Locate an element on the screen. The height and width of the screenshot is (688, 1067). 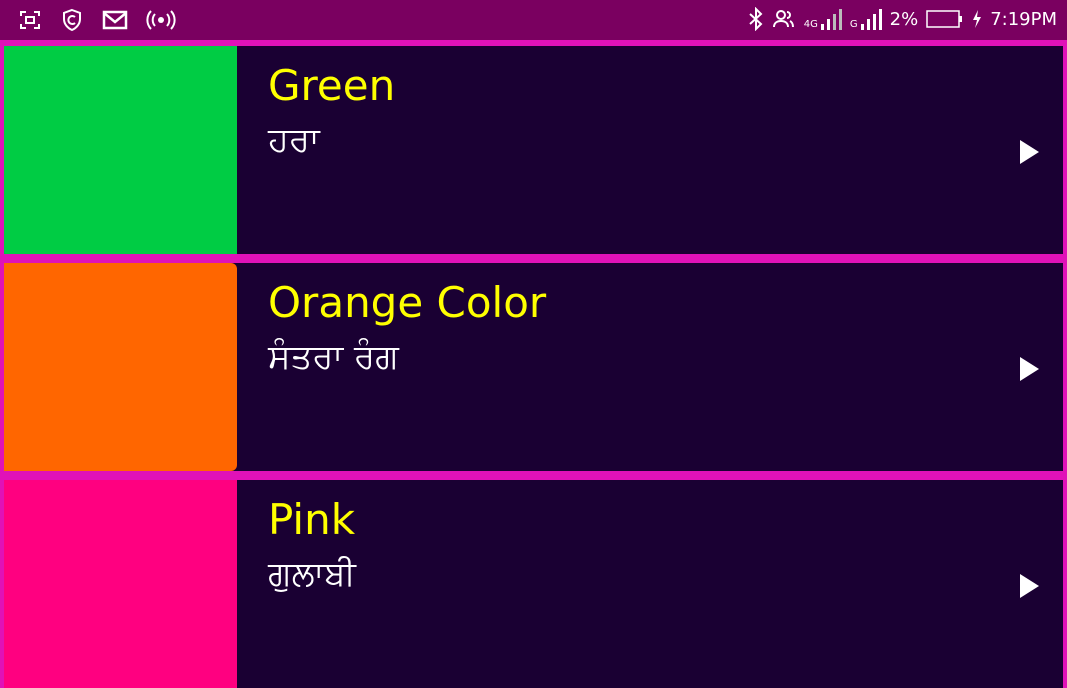
english-color-name: Orange Color is located at coordinates (407, 302).